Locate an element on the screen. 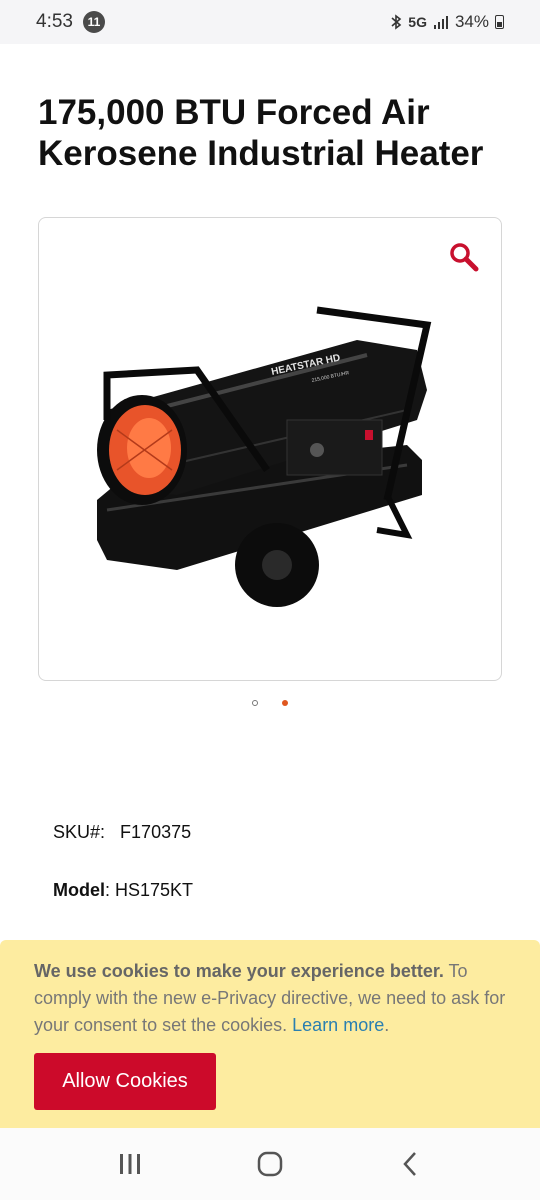  status-time: 4:53 is located at coordinates (54, 21).